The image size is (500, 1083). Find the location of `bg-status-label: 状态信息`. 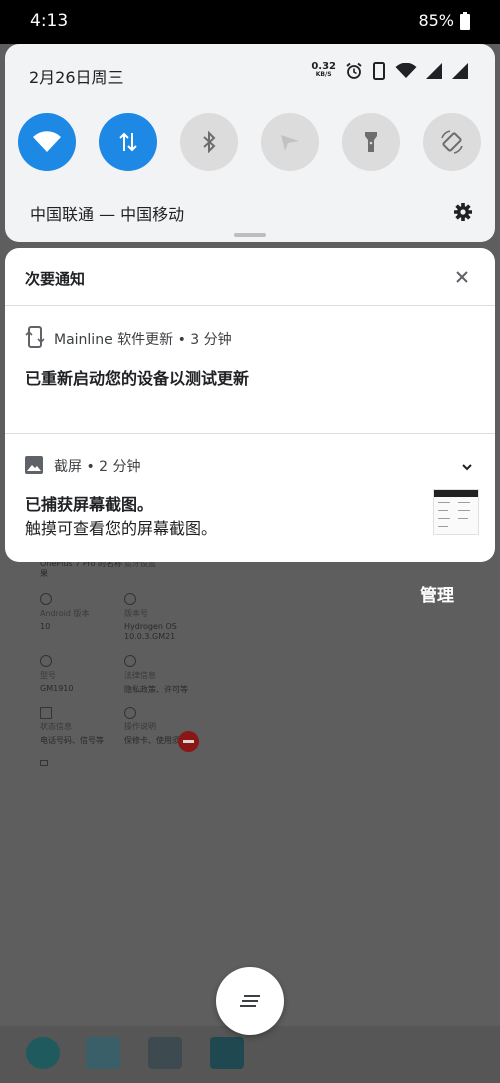

bg-status-label: 状态信息 is located at coordinates (56, 726).